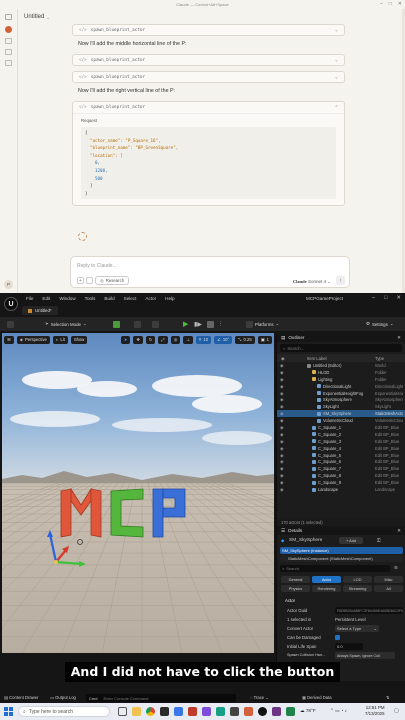  Describe the element at coordinates (125, 339) in the screenshot. I see `select-tool-icon: ➤` at that location.